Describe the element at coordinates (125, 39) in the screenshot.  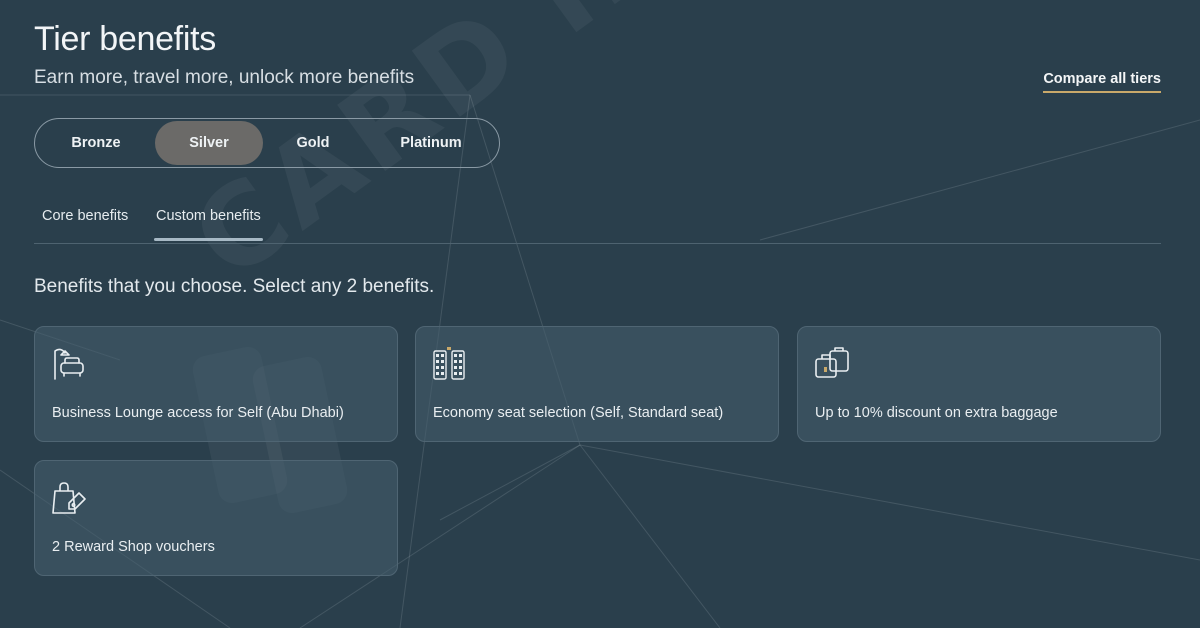
I see `page-title: Tier benefits` at that location.